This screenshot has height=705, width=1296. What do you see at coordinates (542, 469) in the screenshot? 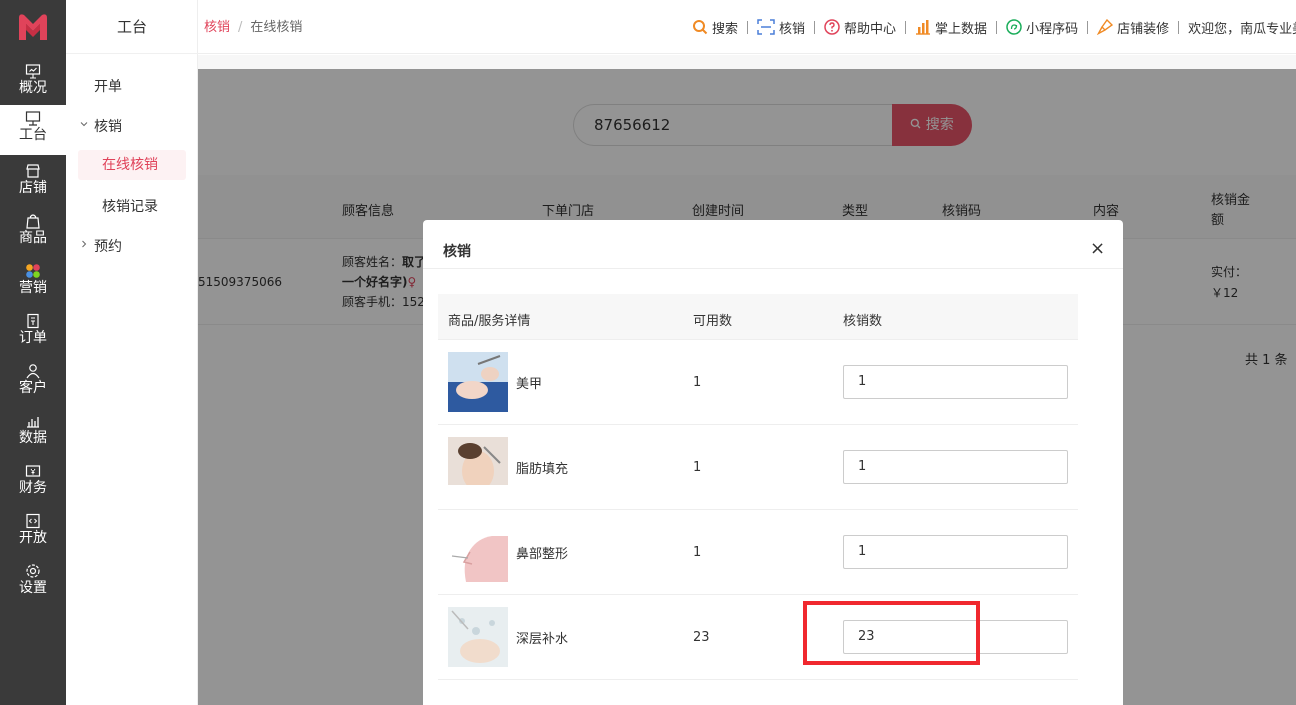
I see `product-name: 脂肪填充` at bounding box center [542, 469].